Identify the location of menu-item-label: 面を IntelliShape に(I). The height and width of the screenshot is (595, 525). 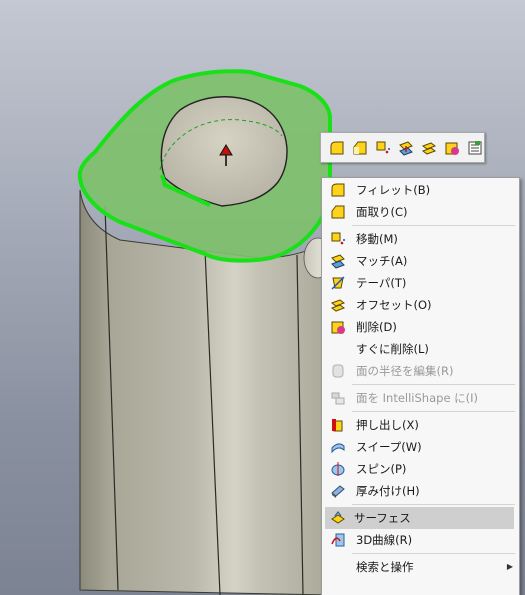
(417, 398).